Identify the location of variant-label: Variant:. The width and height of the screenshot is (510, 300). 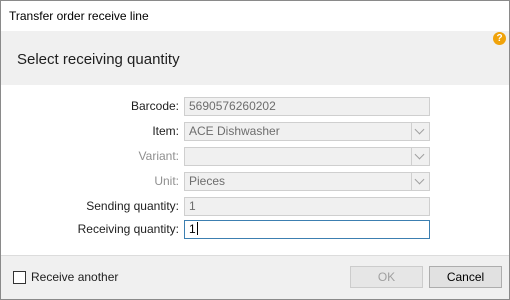
(158, 156).